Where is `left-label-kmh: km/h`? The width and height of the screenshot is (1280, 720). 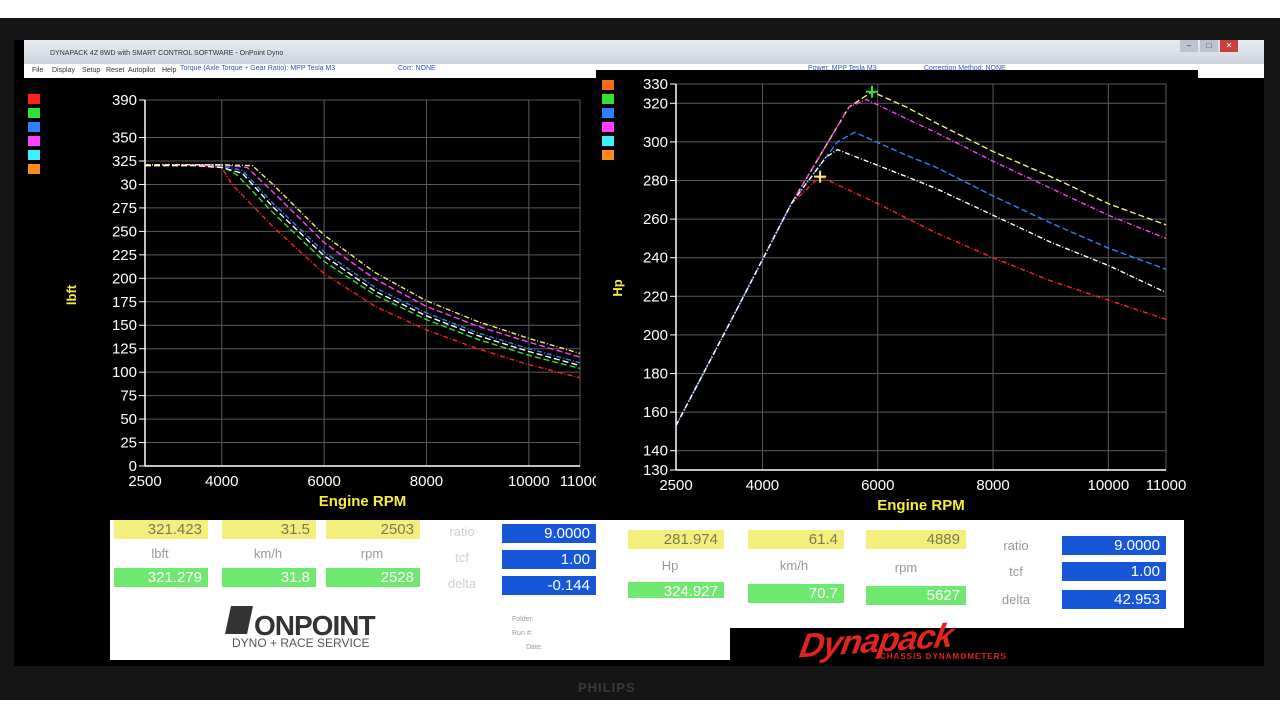
left-label-kmh: km/h is located at coordinates (268, 553).